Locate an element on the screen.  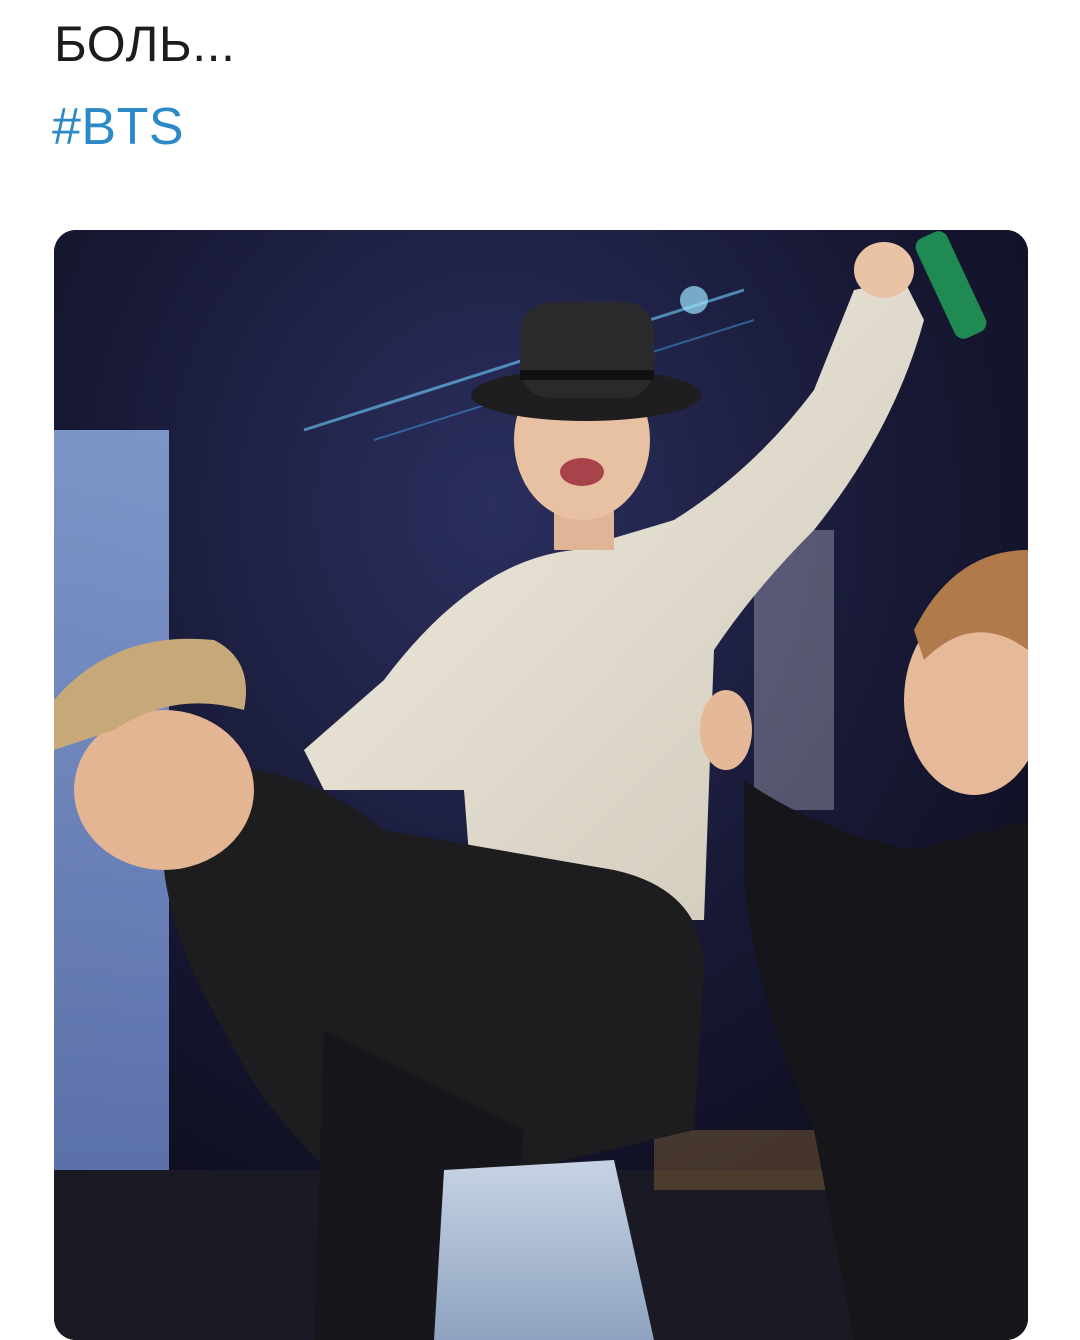
hashtag-link: #BTS is located at coordinates (118, 127).